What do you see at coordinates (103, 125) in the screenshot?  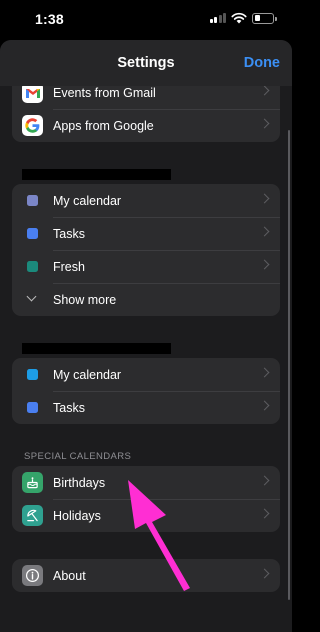 I see `account-label: Apps from Google` at bounding box center [103, 125].